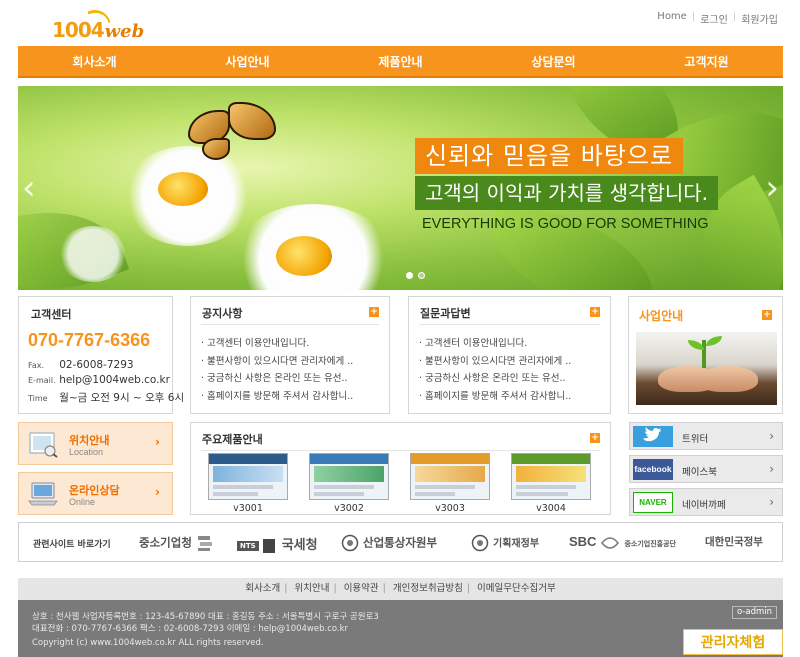  Describe the element at coordinates (772, 188) in the screenshot. I see `next-arrow-icon: ›` at that location.